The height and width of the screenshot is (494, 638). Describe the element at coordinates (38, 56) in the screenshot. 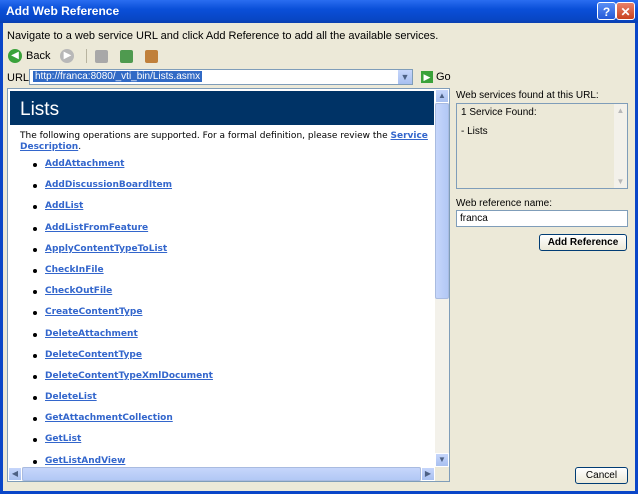

I see `back-button-label: Back` at that location.